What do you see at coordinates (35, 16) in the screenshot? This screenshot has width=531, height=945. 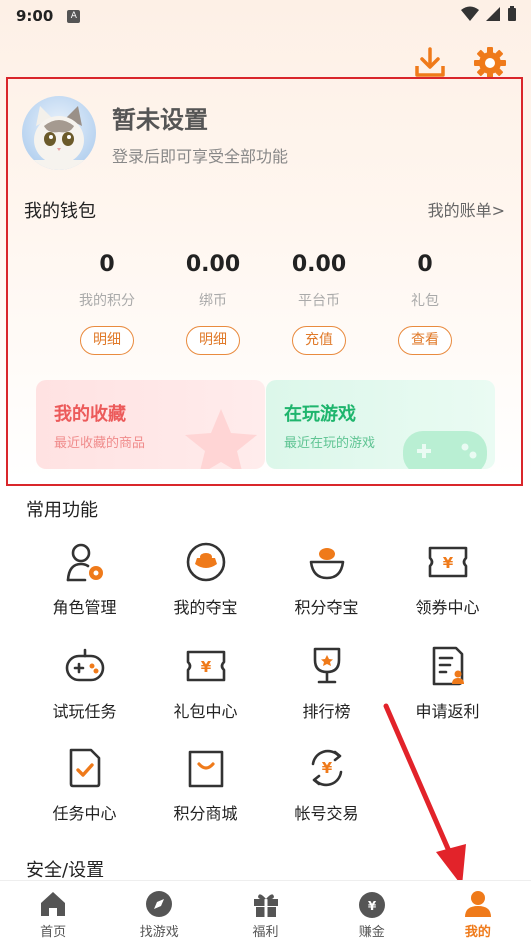 I see `status-time: 9:00` at bounding box center [35, 16].